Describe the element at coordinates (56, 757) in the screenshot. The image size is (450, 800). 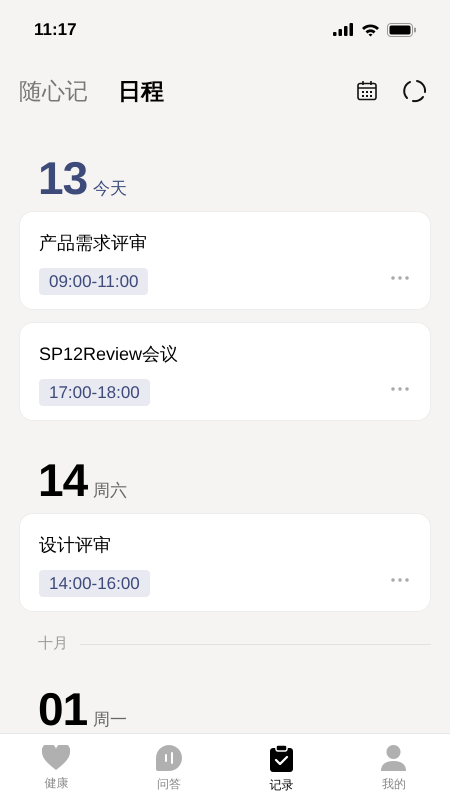
I see `heart-icon` at that location.